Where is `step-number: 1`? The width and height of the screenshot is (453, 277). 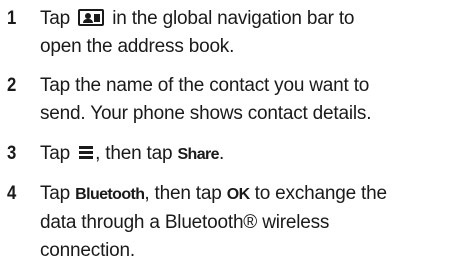
step-number: 1 is located at coordinates (12, 18).